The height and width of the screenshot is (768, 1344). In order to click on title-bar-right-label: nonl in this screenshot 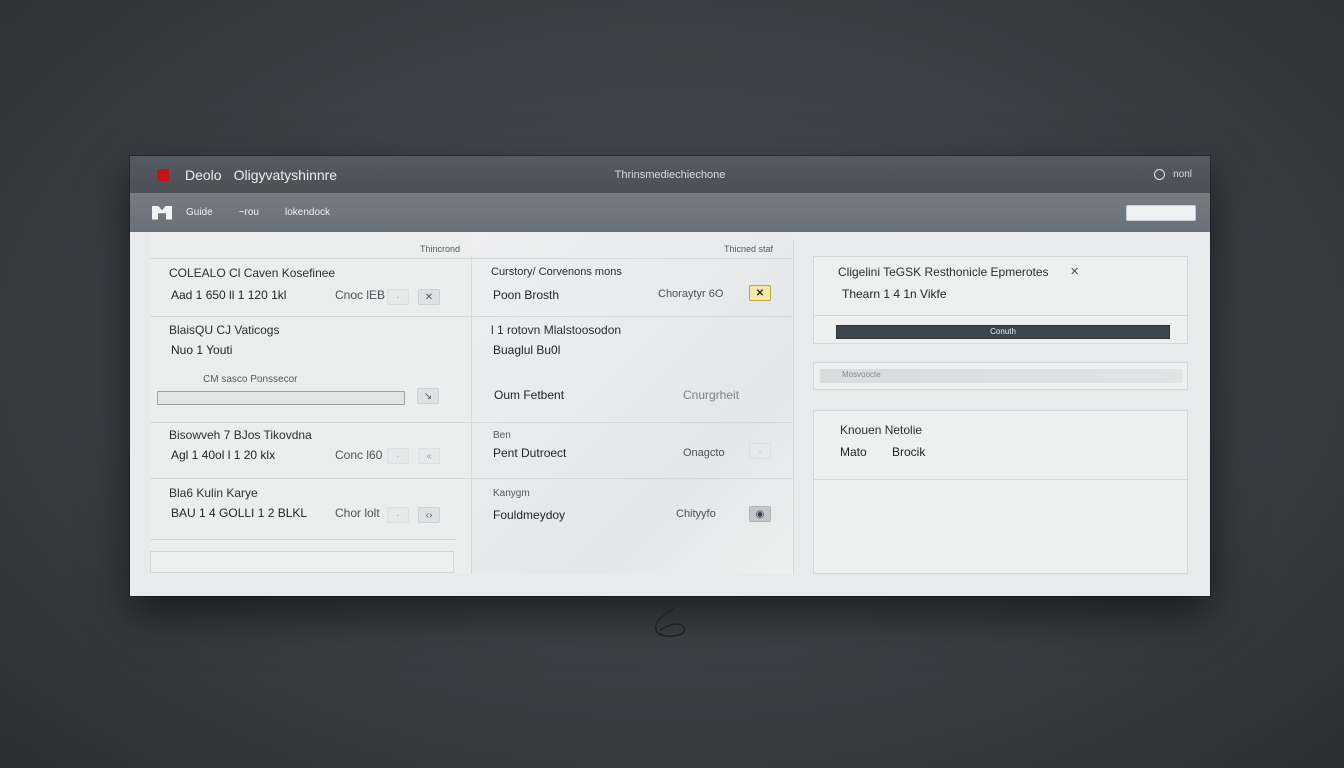, I will do `click(1182, 174)`.